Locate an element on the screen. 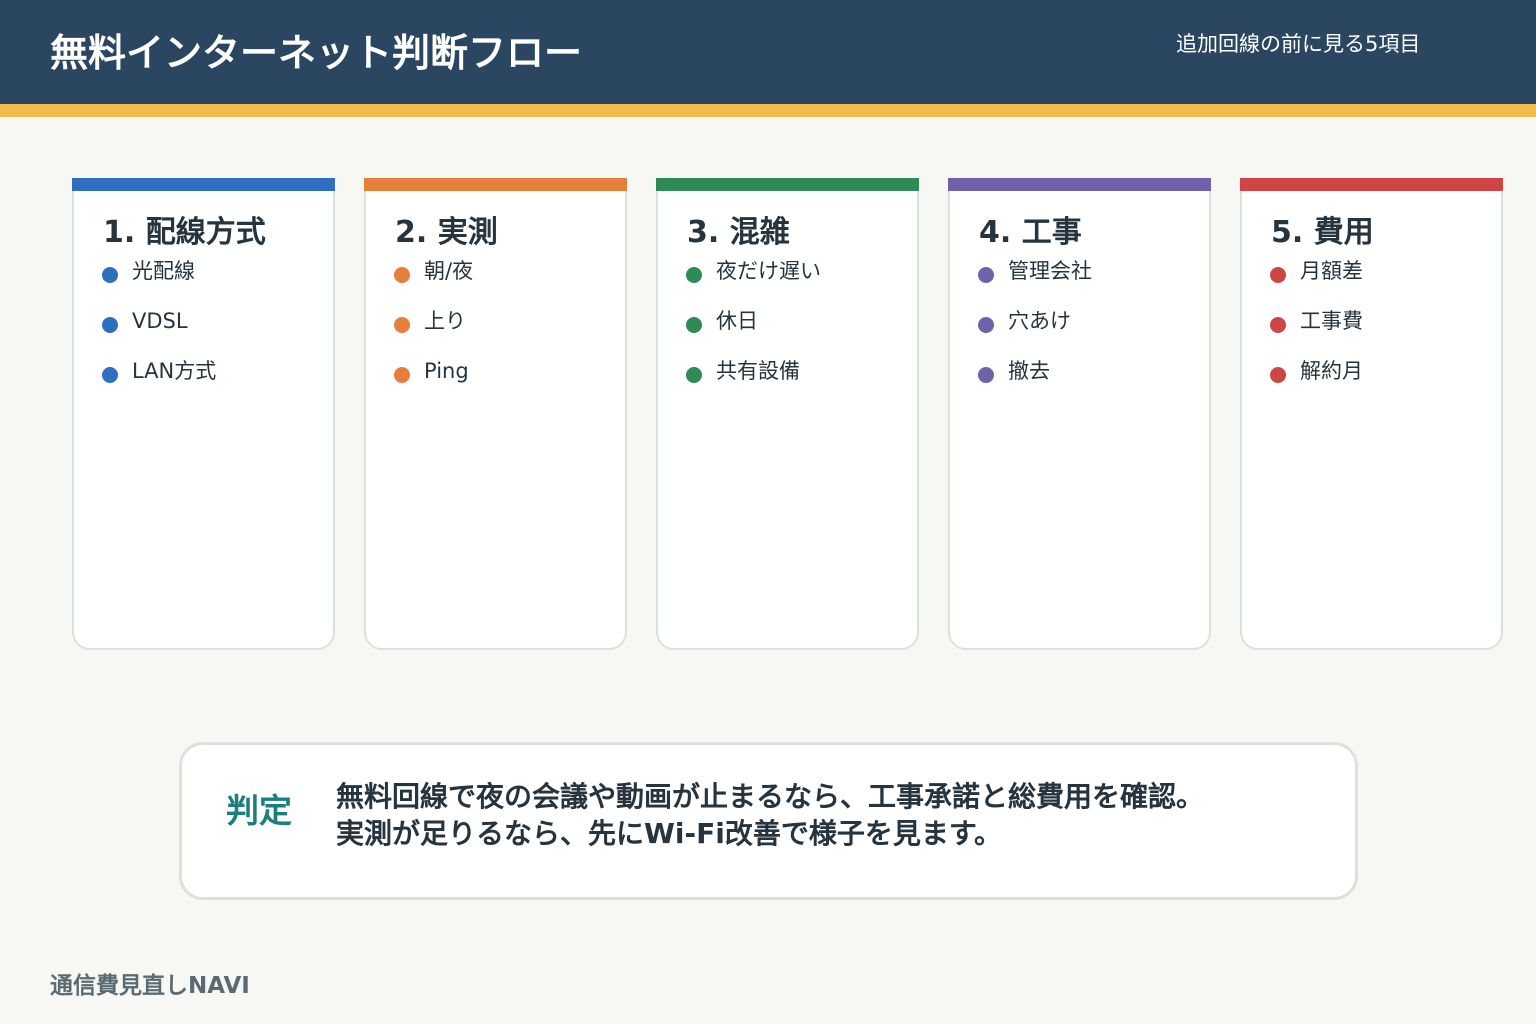  header-bar: 無料インターネット判断フロー 追加回線の前に見る5項目 is located at coordinates (768, 52).